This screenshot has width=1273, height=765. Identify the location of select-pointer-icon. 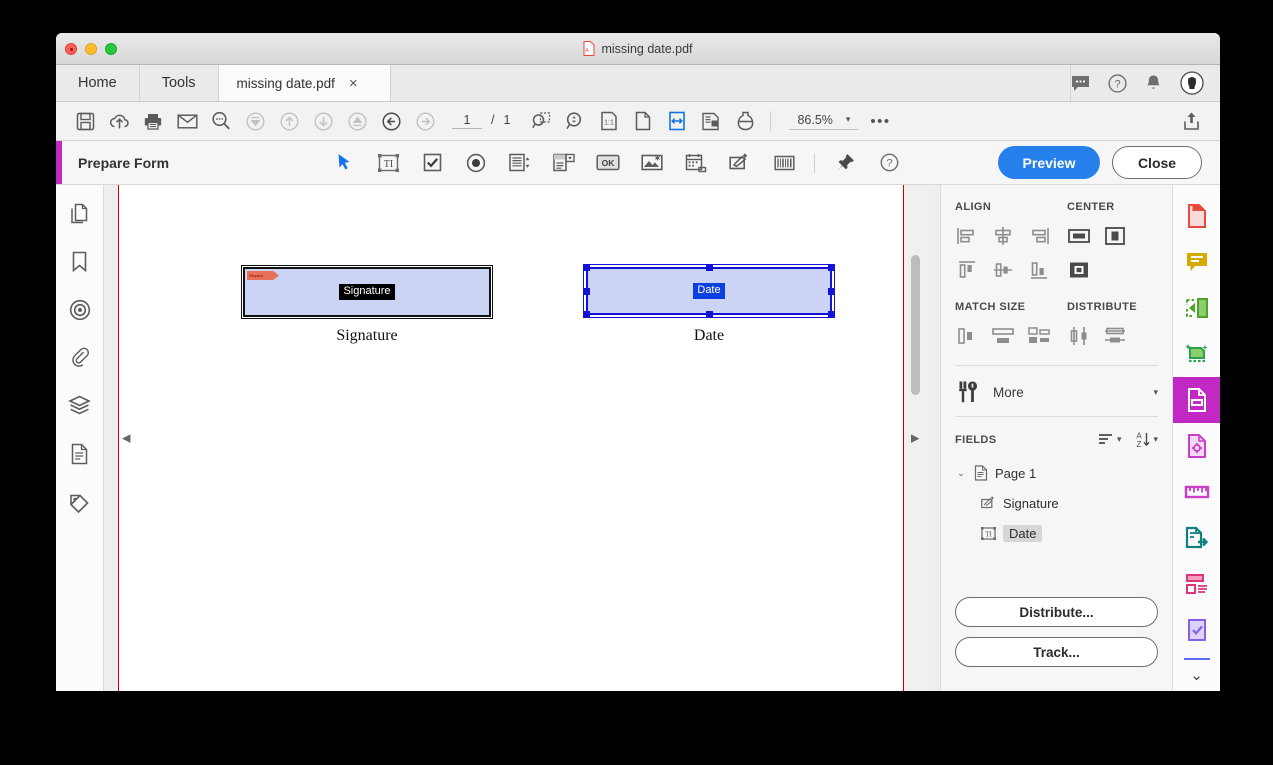
(344, 163).